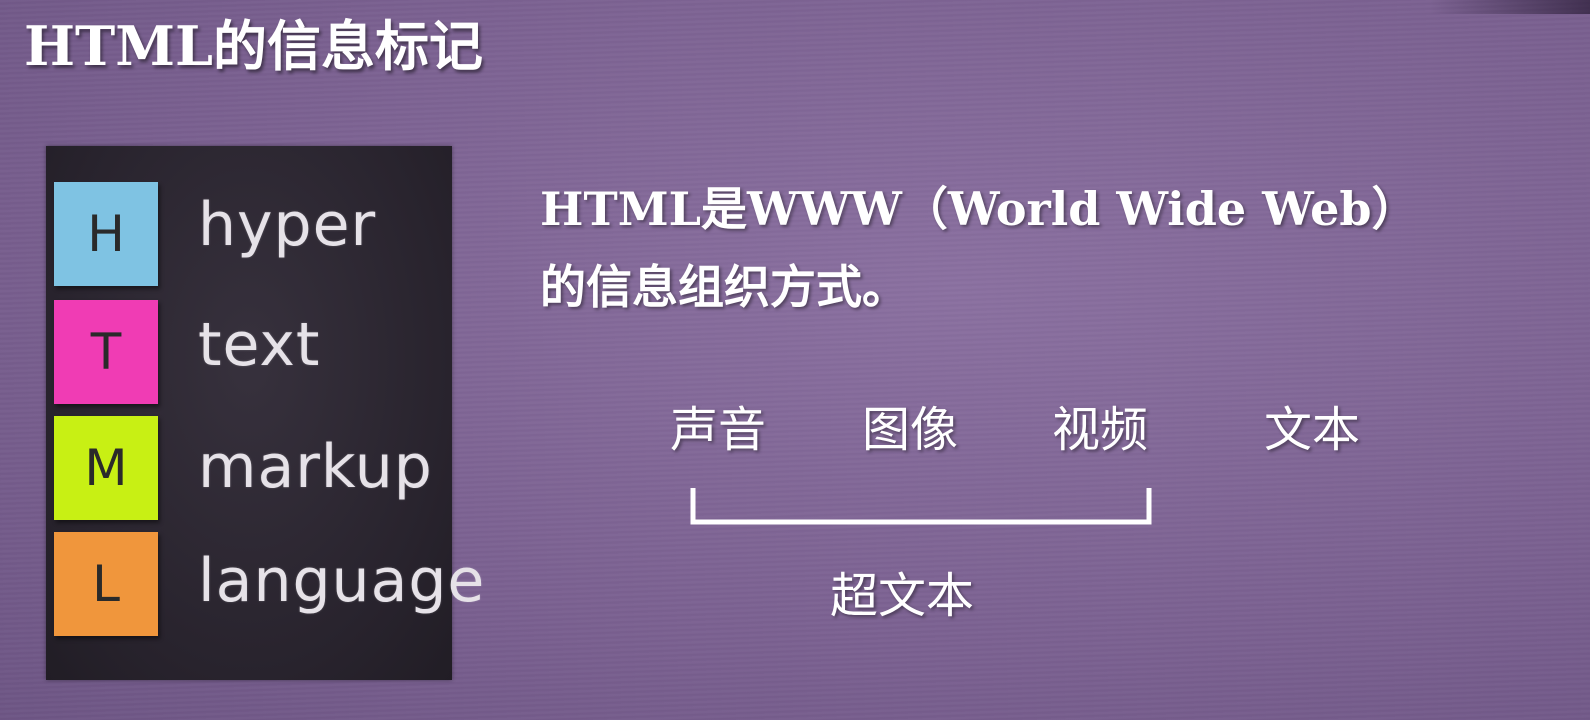  I want to click on media-sound: 声音, so click(718, 430).